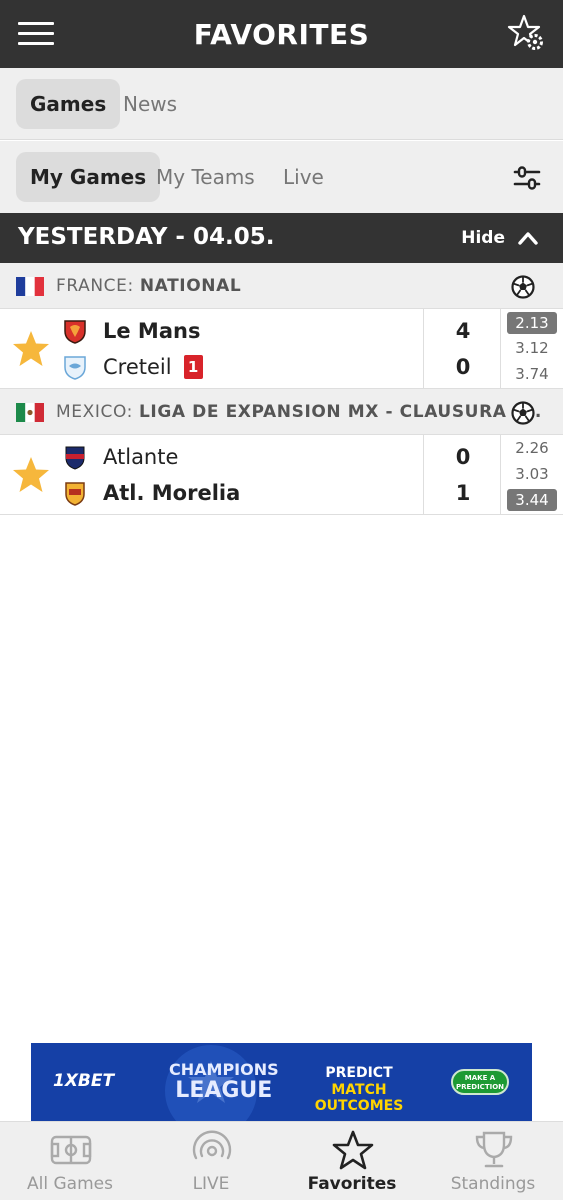 This screenshot has width=563, height=1200. What do you see at coordinates (359, 1073) in the screenshot?
I see `ad-predict-line1: PREDICT` at bounding box center [359, 1073].